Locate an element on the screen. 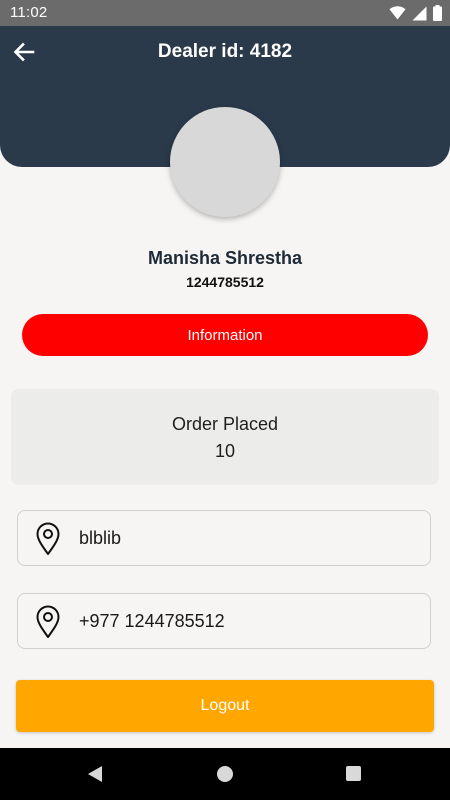 The width and height of the screenshot is (450, 800). profile-name: Manisha Shrestha is located at coordinates (225, 258).